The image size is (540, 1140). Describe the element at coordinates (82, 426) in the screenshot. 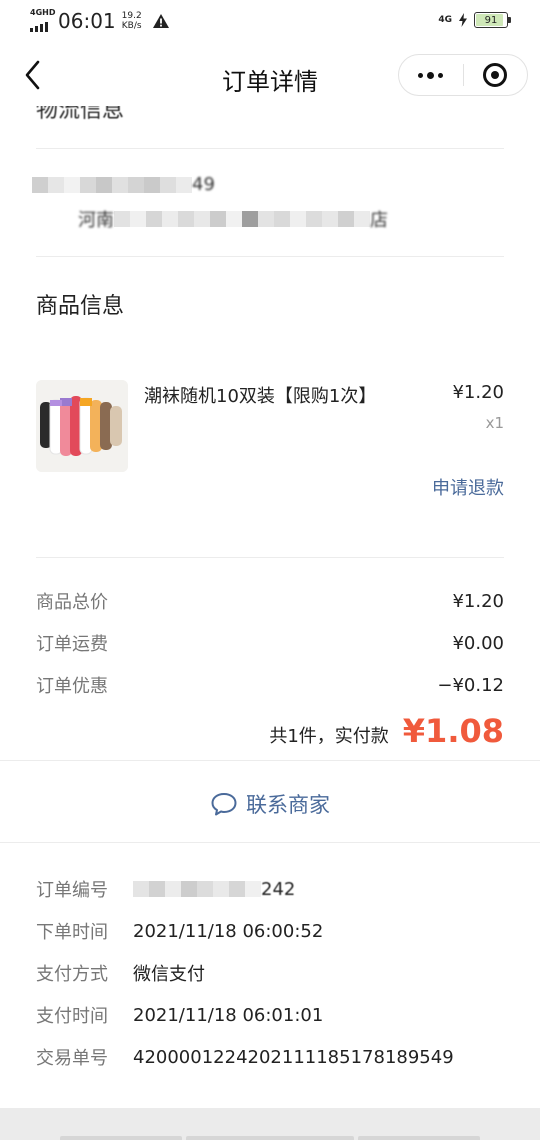

I see `product-thumbnail` at that location.